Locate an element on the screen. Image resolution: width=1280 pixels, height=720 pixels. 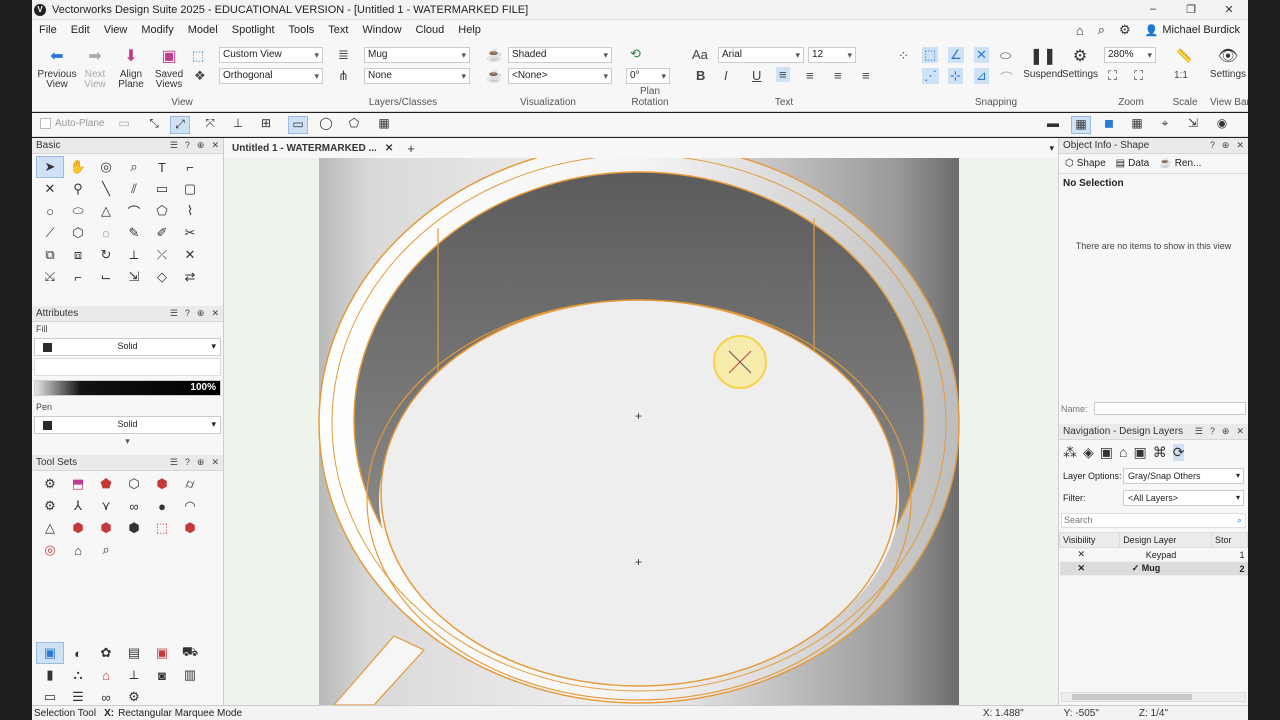
snap-point-icon: ⊹ is located at coordinates (955, 76).